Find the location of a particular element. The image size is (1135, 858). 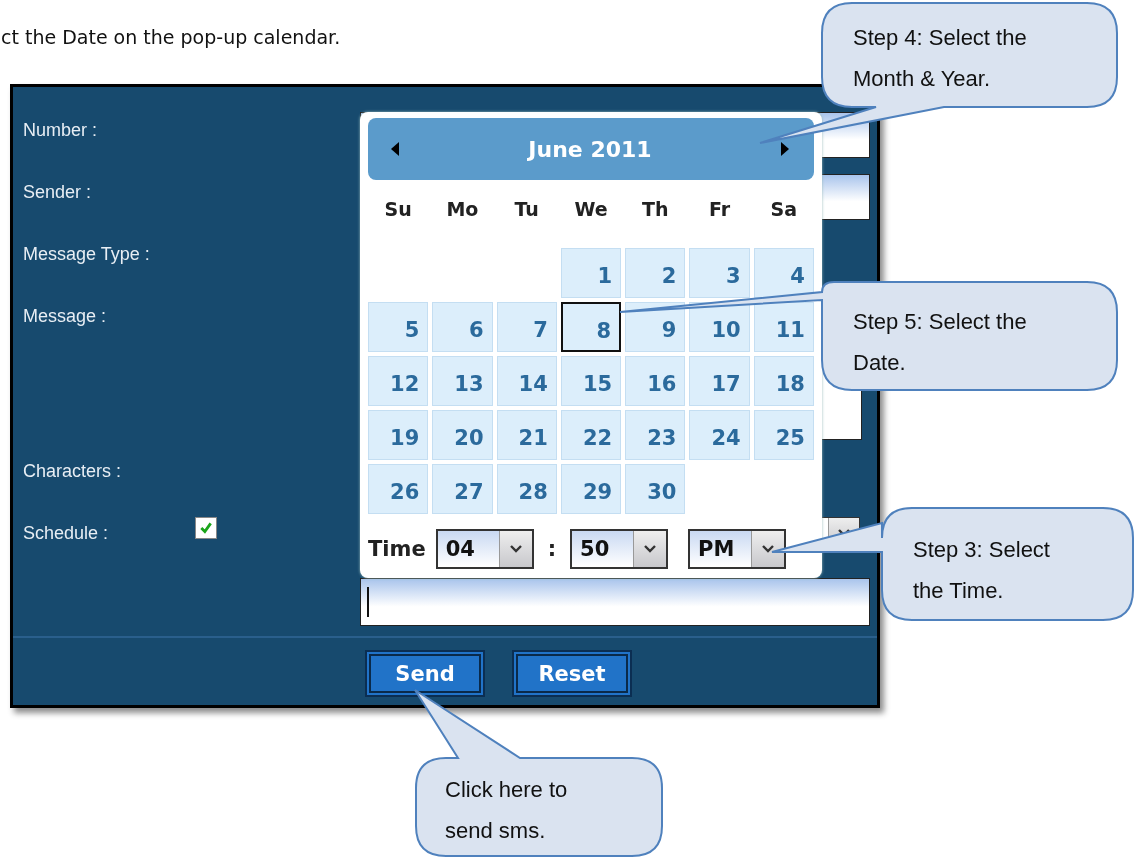

day-cell: 22 is located at coordinates (591, 435).